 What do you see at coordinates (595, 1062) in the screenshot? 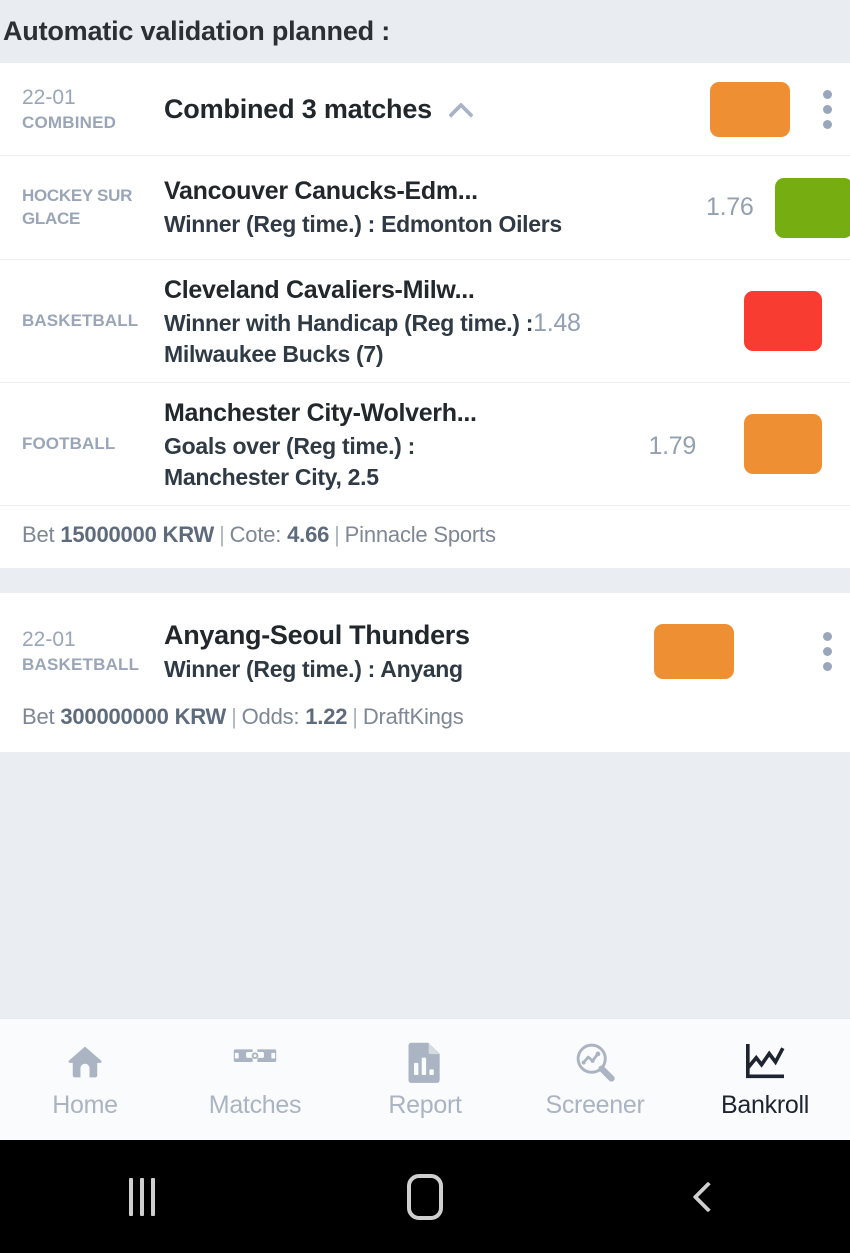
I see `magnifier-chart-icon` at bounding box center [595, 1062].